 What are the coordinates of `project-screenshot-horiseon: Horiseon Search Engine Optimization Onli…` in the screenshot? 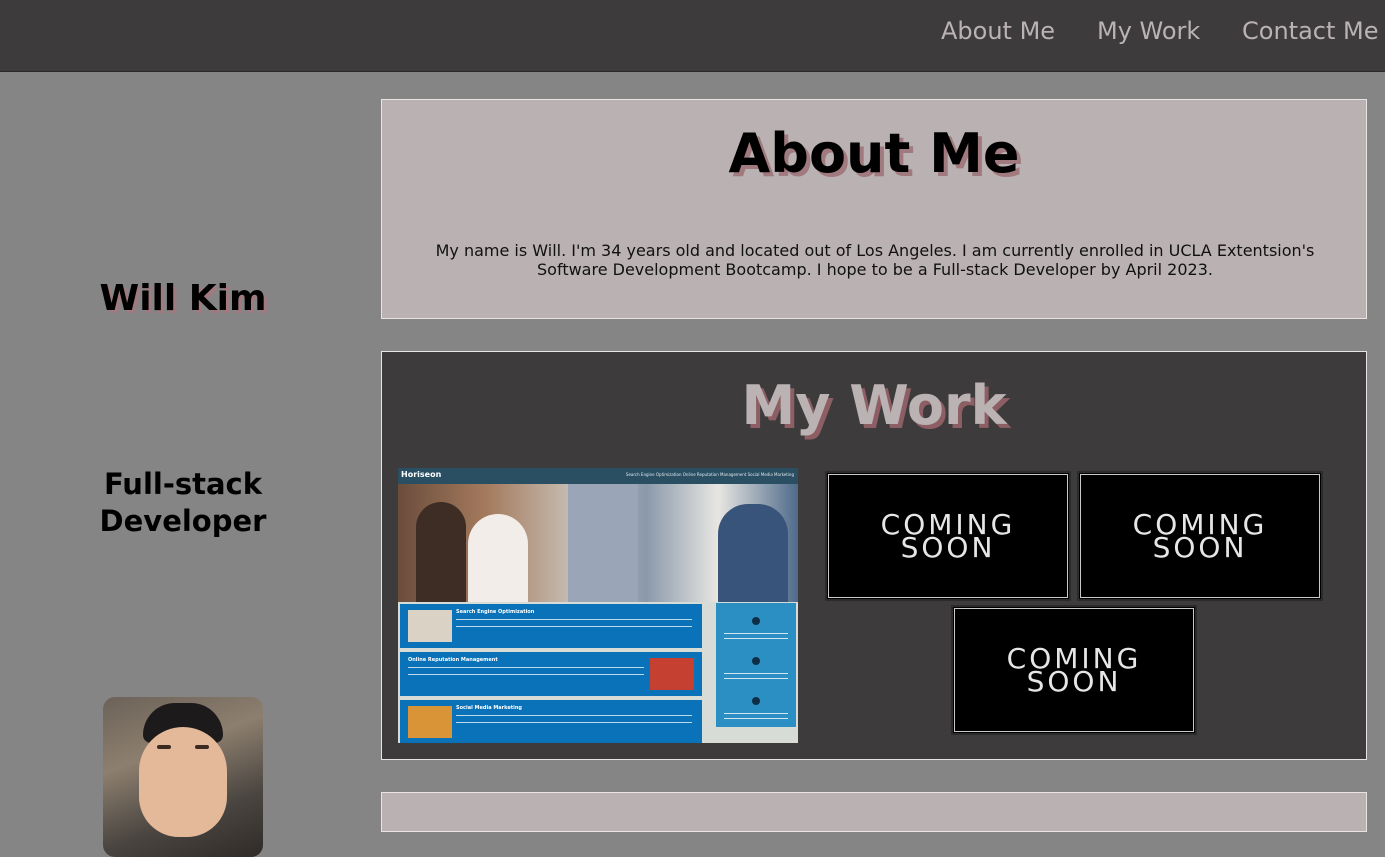 It's located at (598, 605).